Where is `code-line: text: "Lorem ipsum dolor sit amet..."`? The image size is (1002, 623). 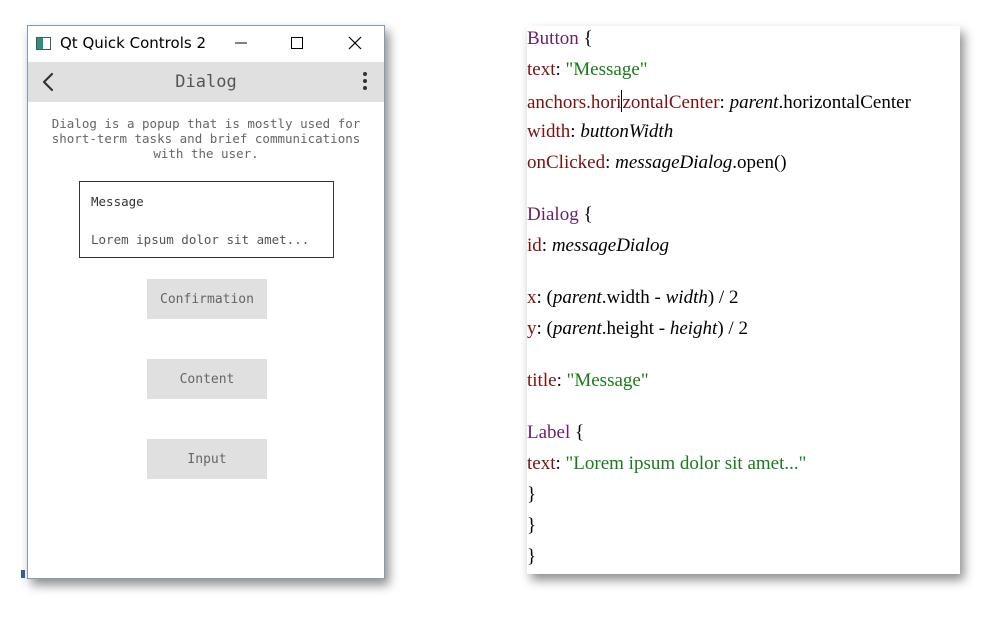 code-line: text: "Lorem ipsum dolor sit amet..." is located at coordinates (667, 463).